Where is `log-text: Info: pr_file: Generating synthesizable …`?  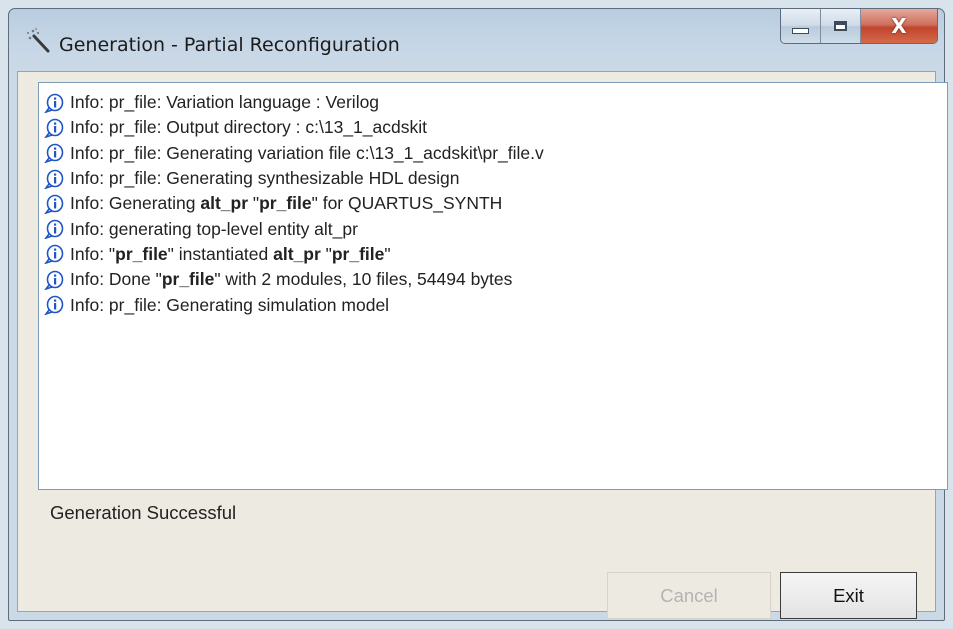
log-text: Info: pr_file: Generating synthesizable … is located at coordinates (265, 178).